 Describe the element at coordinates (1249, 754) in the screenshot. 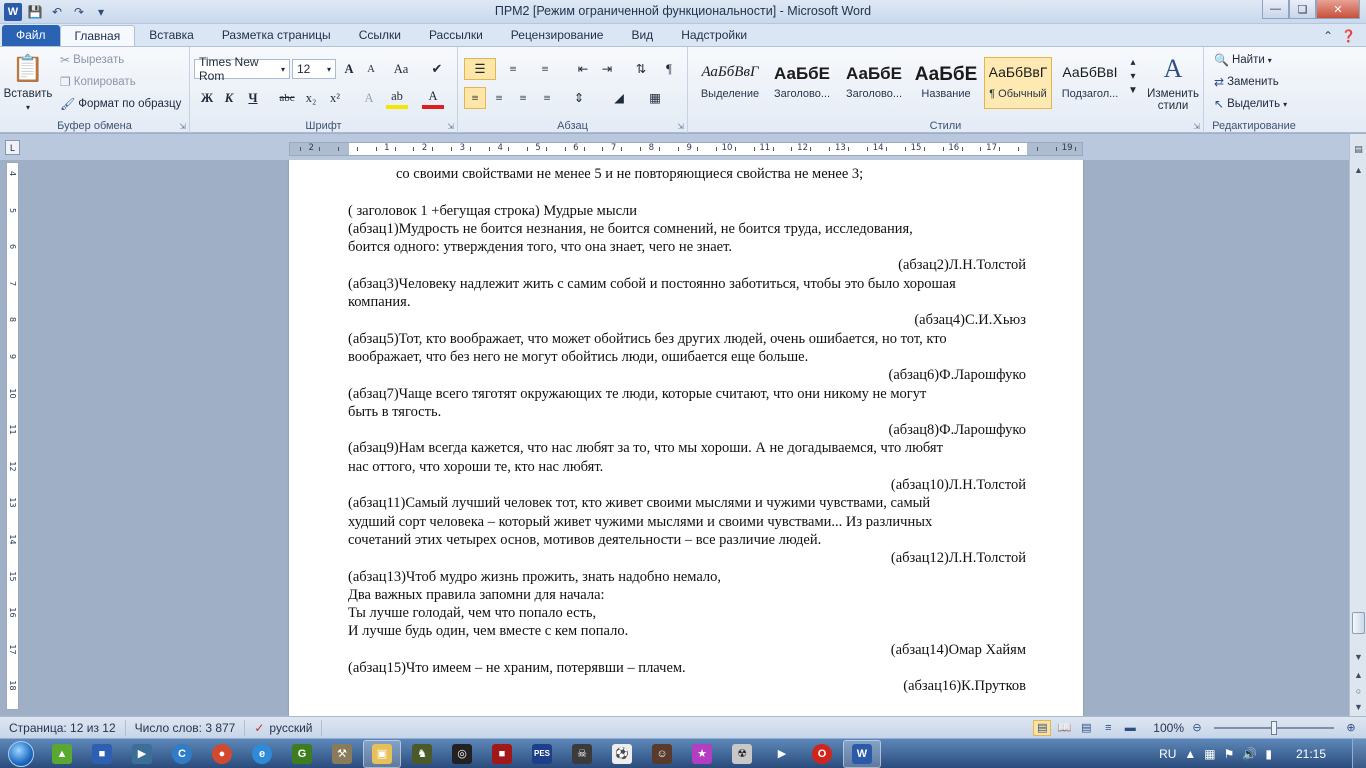

I see `volume-icon: 🔊` at that location.